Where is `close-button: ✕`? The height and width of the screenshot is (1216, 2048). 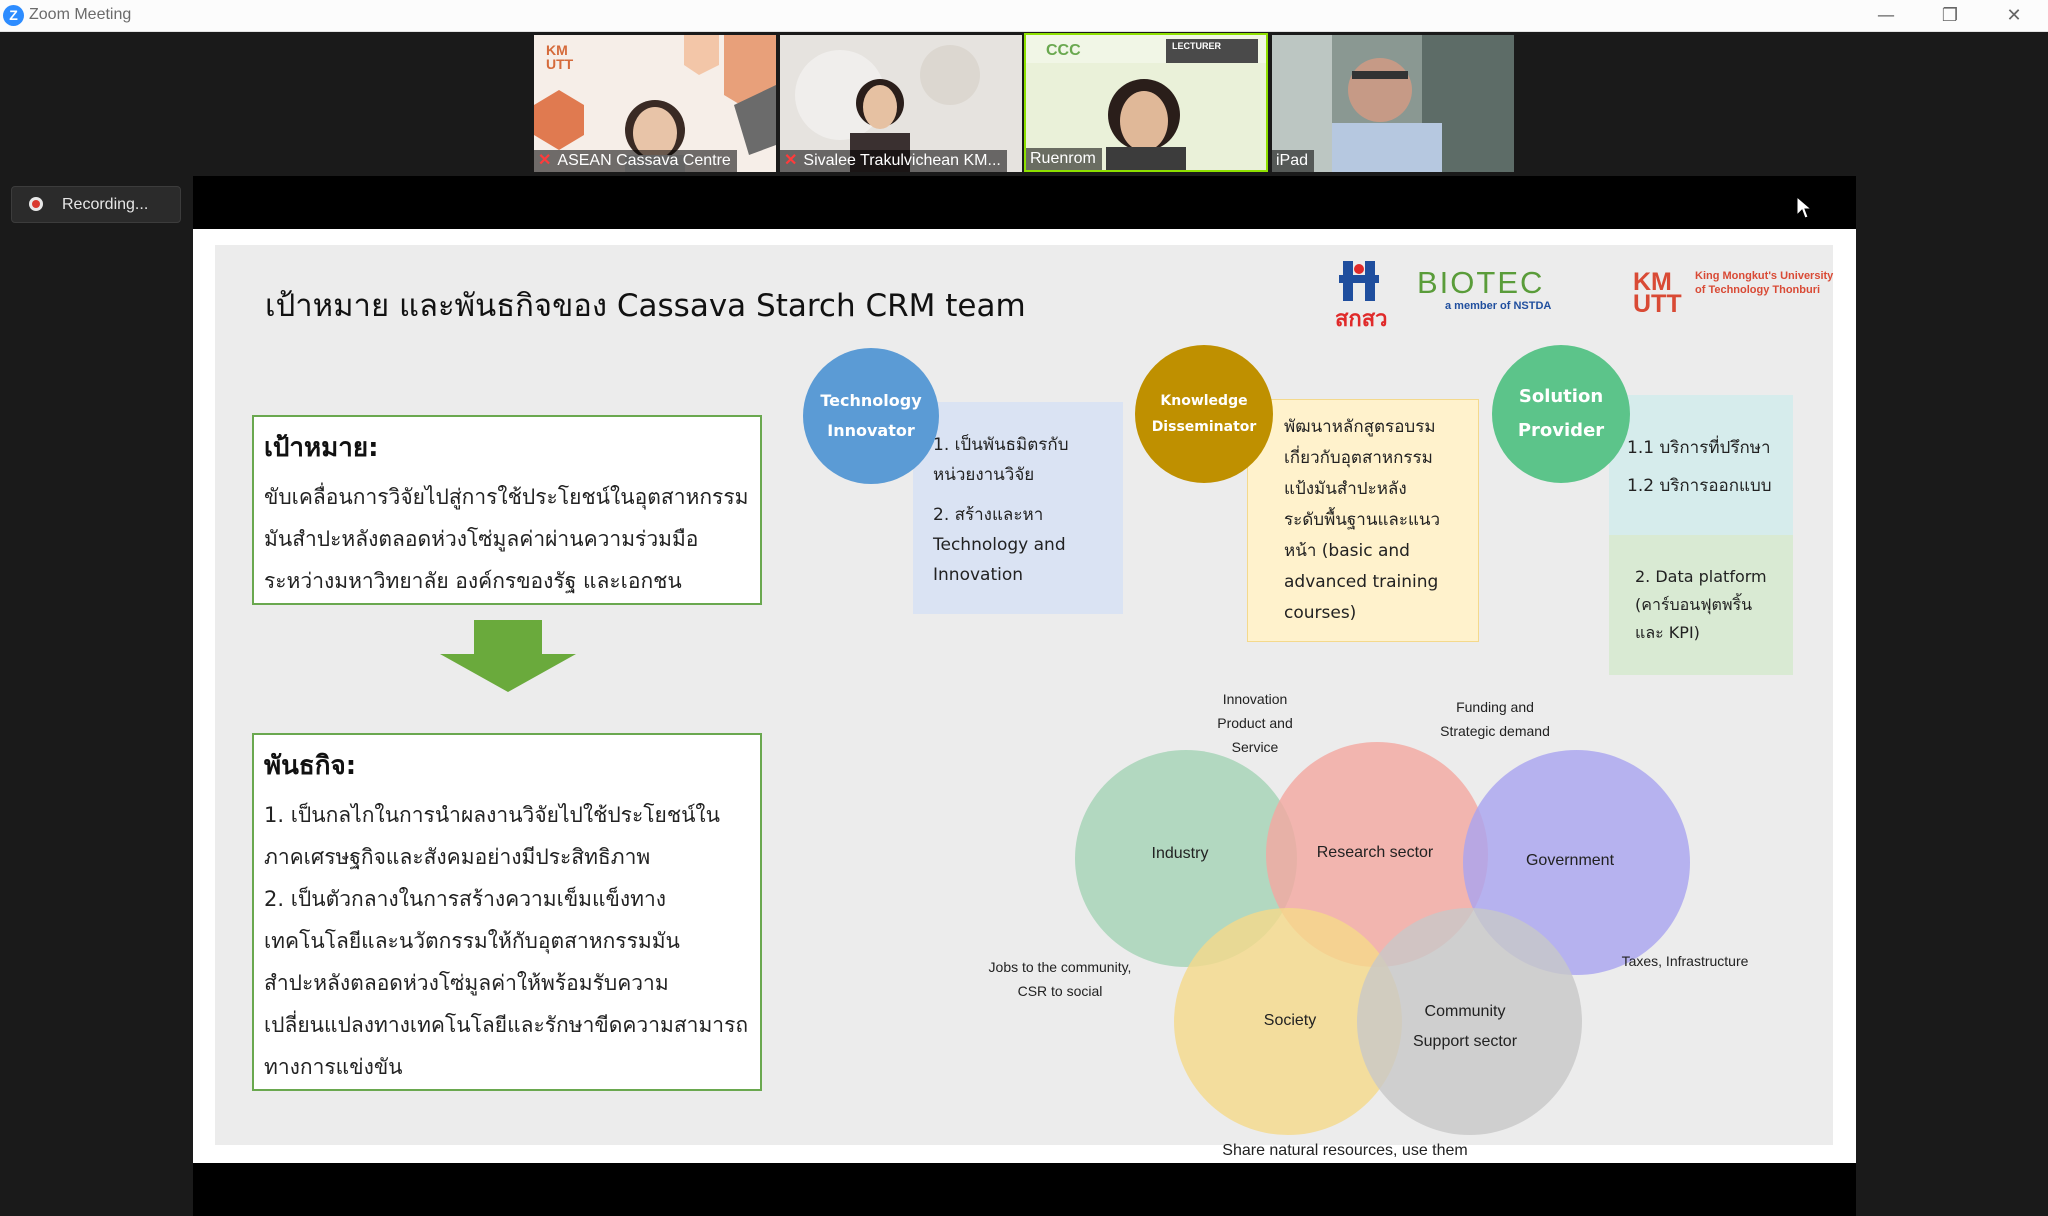
close-button: ✕ is located at coordinates (2014, 15).